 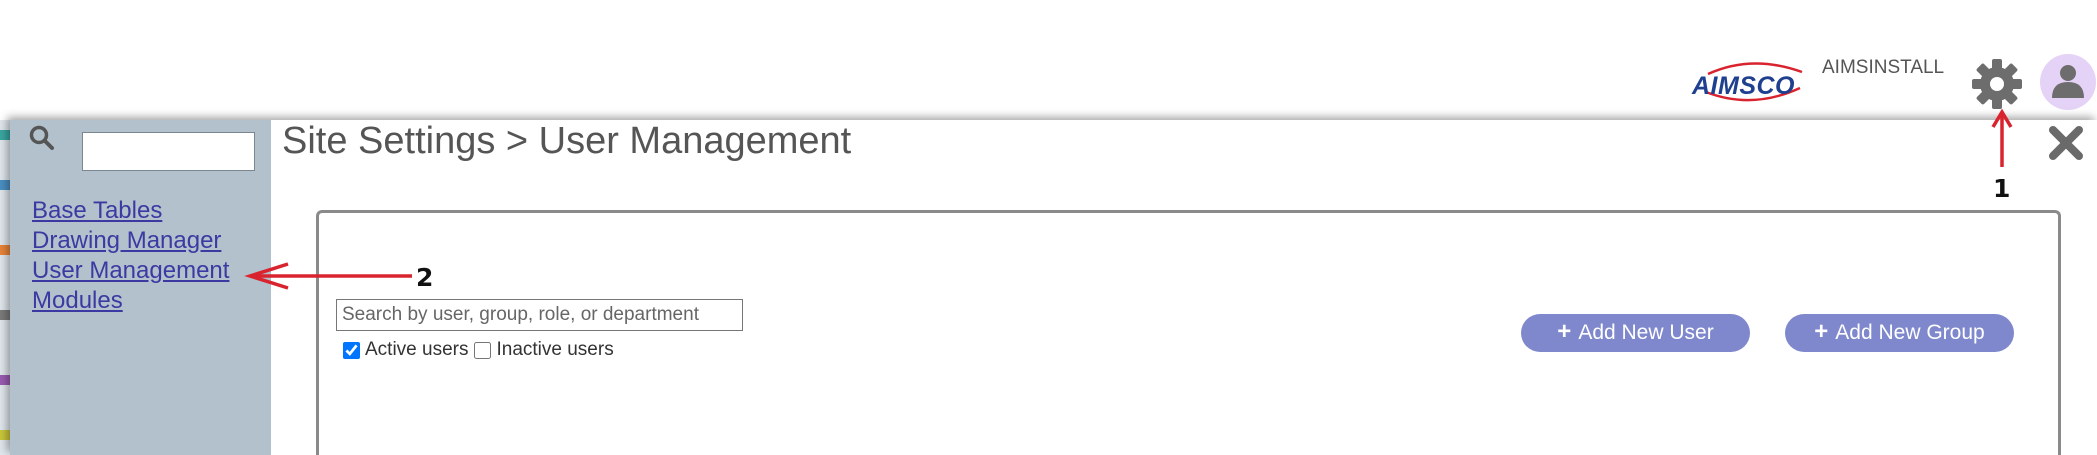 I want to click on person-icon, so click(x=2068, y=81).